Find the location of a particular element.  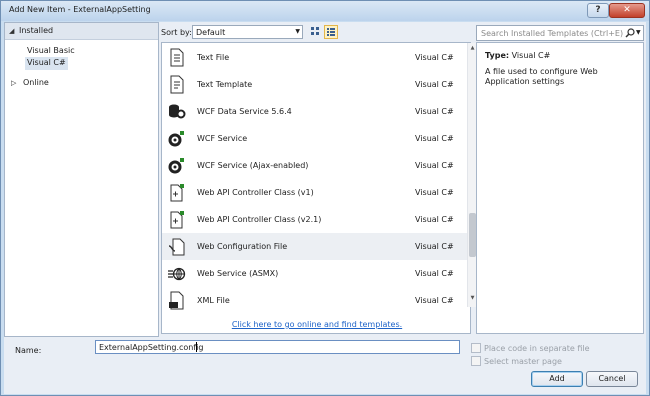

close-icon: ✕ is located at coordinates (627, 10).